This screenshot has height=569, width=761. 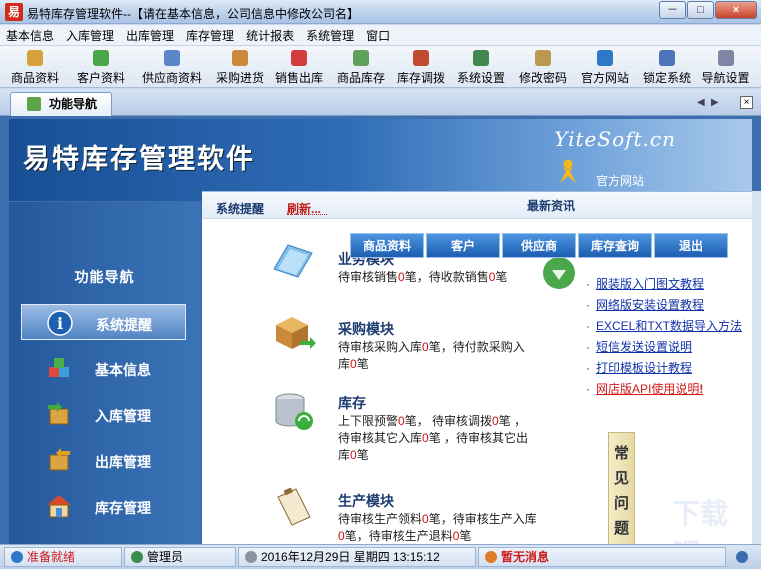 I want to click on news-link: · EXCEL和TXT数据导入方法, so click(x=669, y=327).